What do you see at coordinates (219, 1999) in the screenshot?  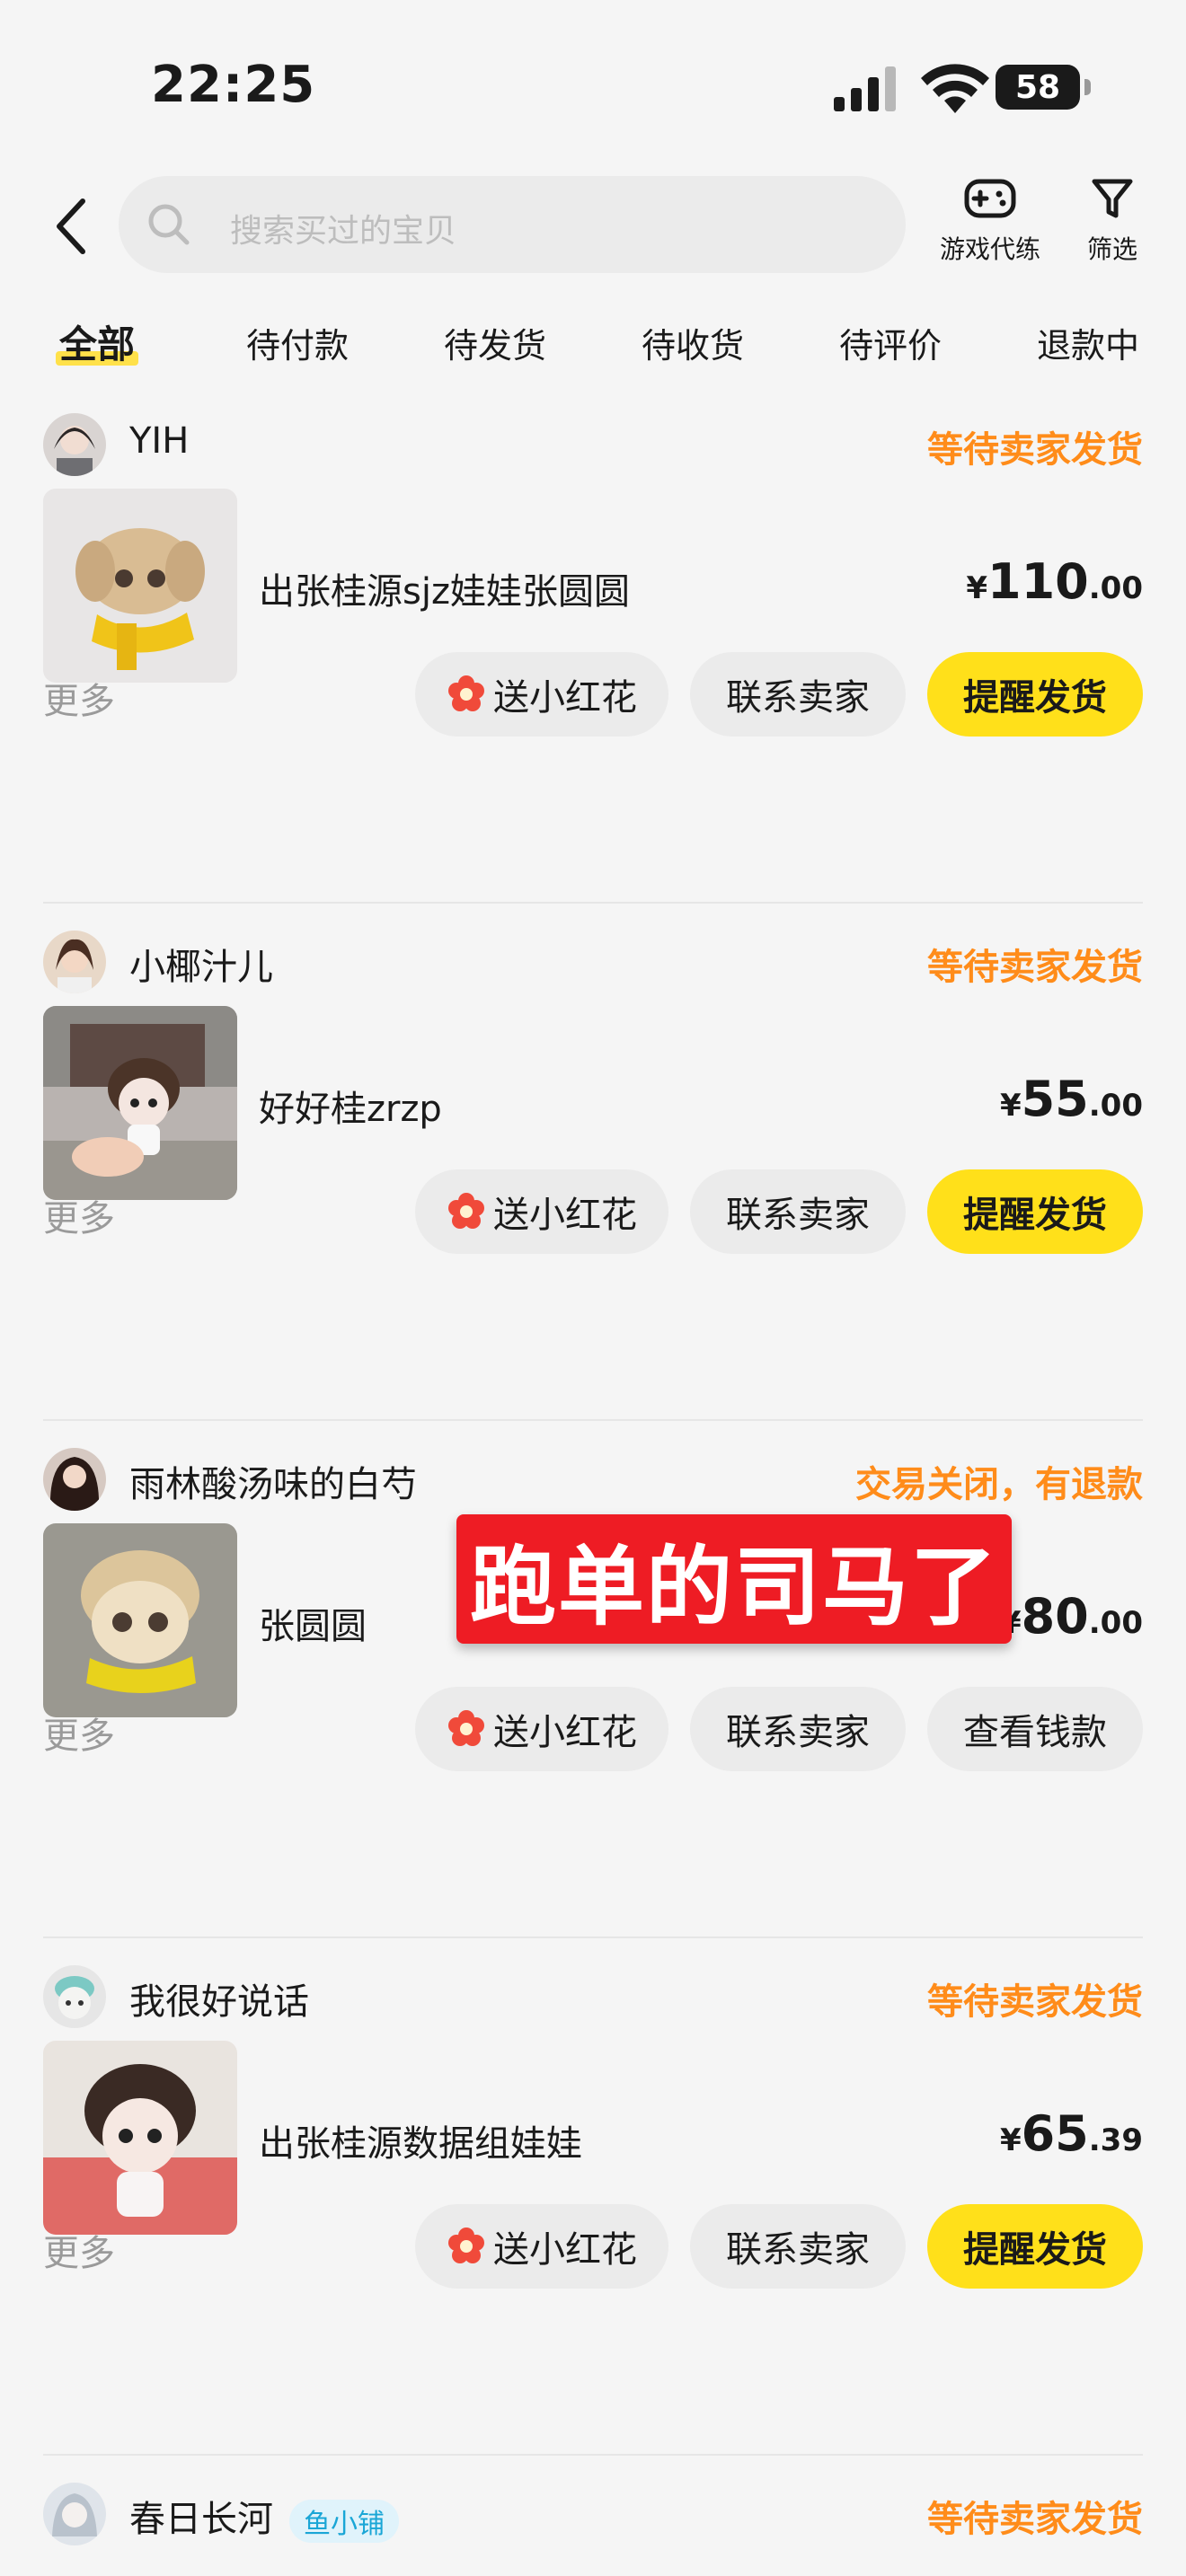 I see `seller-name: 我很好说话` at bounding box center [219, 1999].